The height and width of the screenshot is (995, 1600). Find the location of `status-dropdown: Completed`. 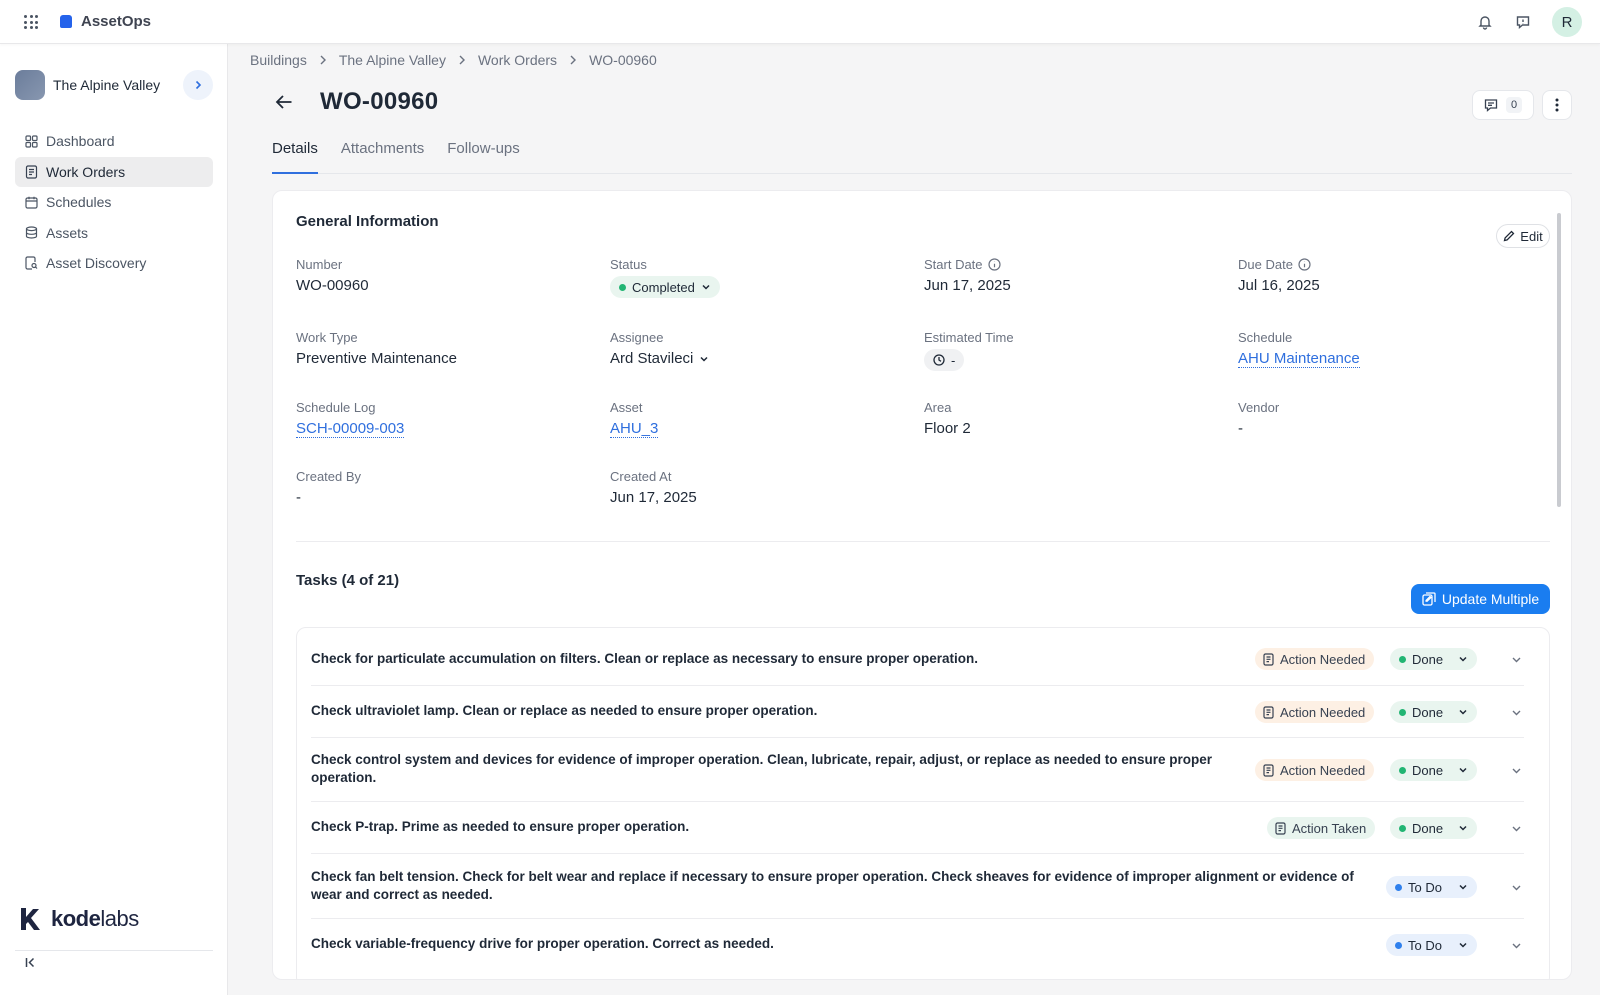

status-dropdown: Completed is located at coordinates (665, 287).